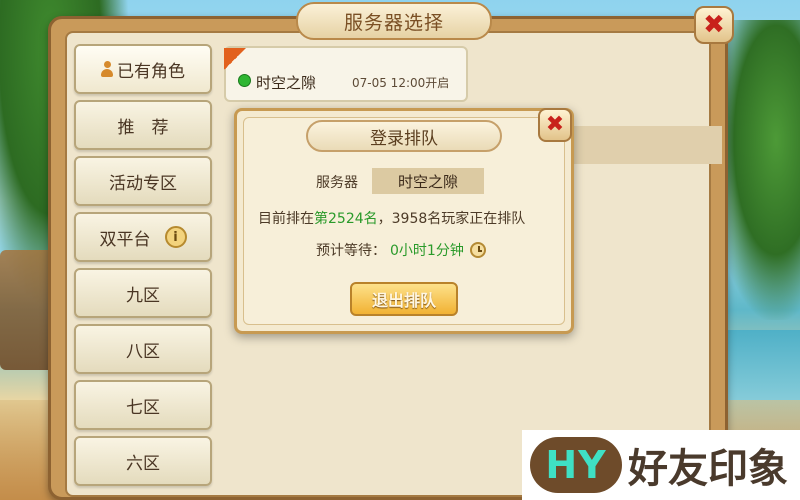 The width and height of the screenshot is (800, 500). Describe the element at coordinates (427, 251) in the screenshot. I see `wait-value: 0小时1分钟` at that location.